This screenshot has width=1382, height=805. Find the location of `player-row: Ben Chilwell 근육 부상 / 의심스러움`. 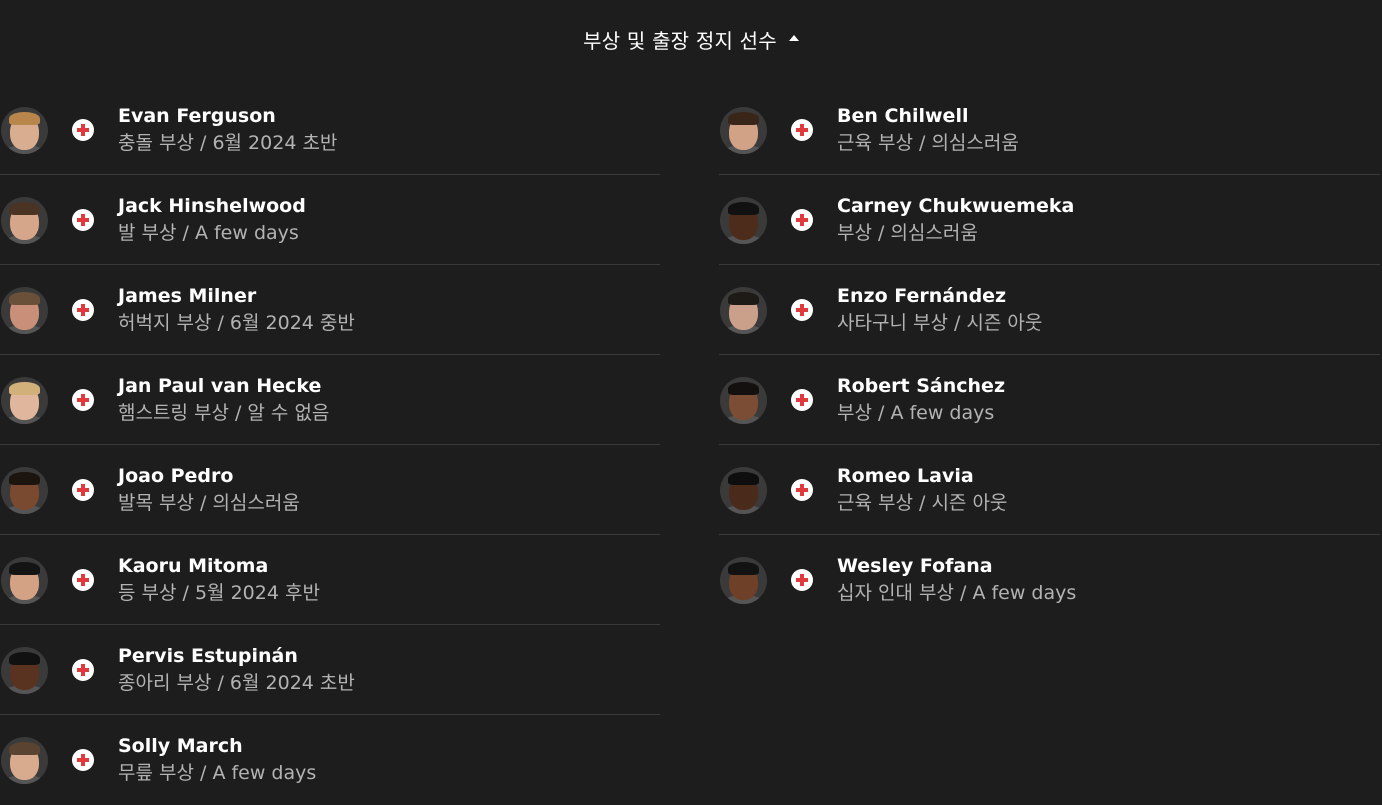

player-row: Ben Chilwell 근육 부상 / 의심스러움 is located at coordinates (1049, 130).